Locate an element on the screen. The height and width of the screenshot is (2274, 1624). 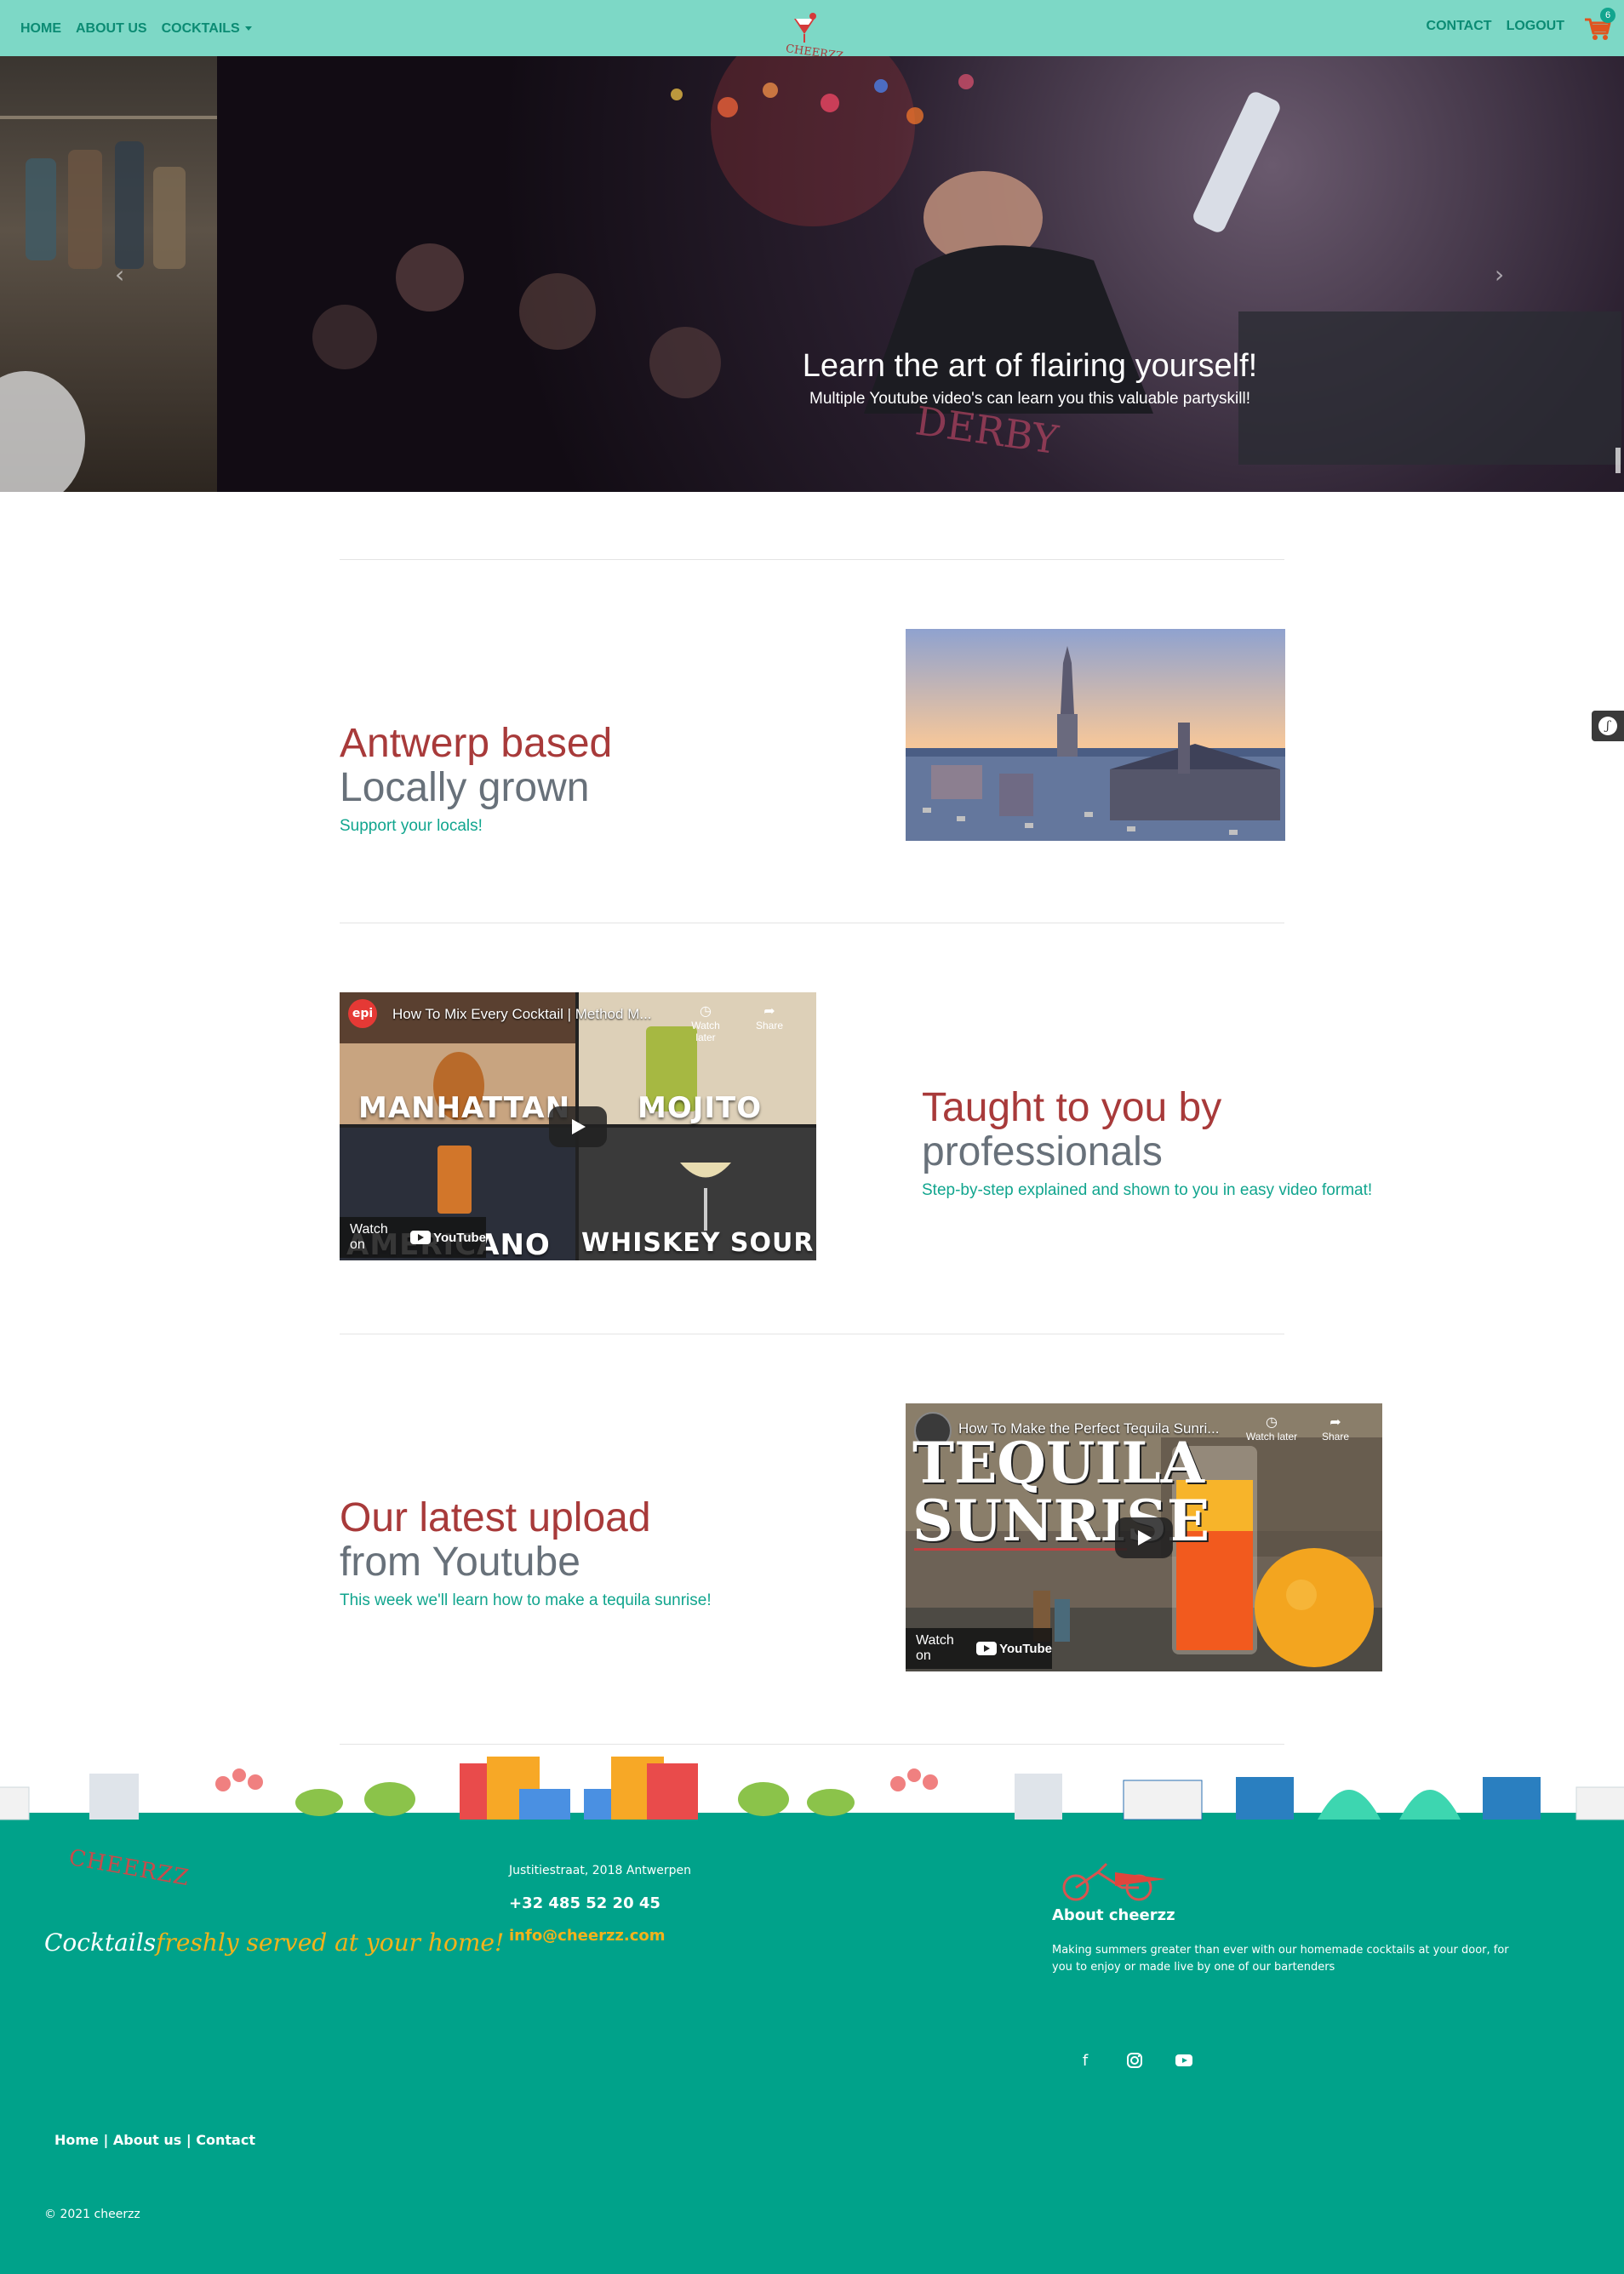
hero-previous-slide-image is located at coordinates (108, 274).